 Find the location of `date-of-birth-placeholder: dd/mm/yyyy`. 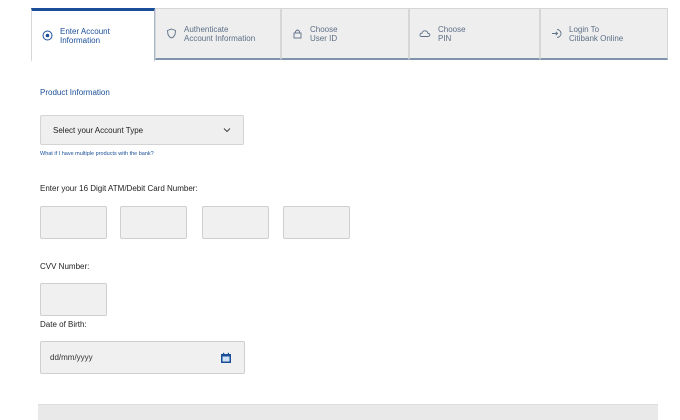

date-of-birth-placeholder: dd/mm/yyyy is located at coordinates (71, 357).